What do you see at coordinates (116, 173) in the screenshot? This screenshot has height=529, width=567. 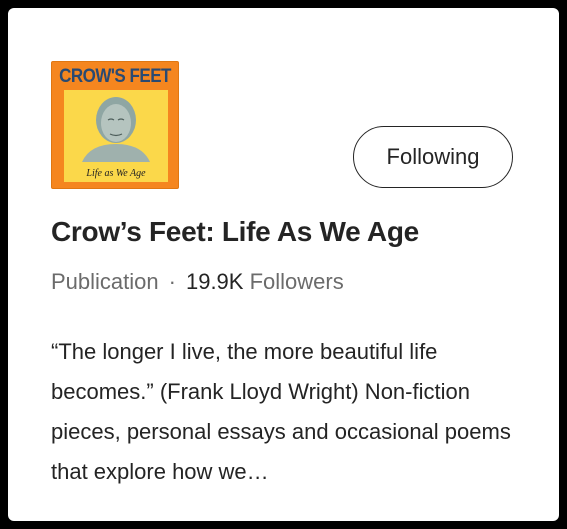 I see `logo-subtitle: Life as We Age` at bounding box center [116, 173].